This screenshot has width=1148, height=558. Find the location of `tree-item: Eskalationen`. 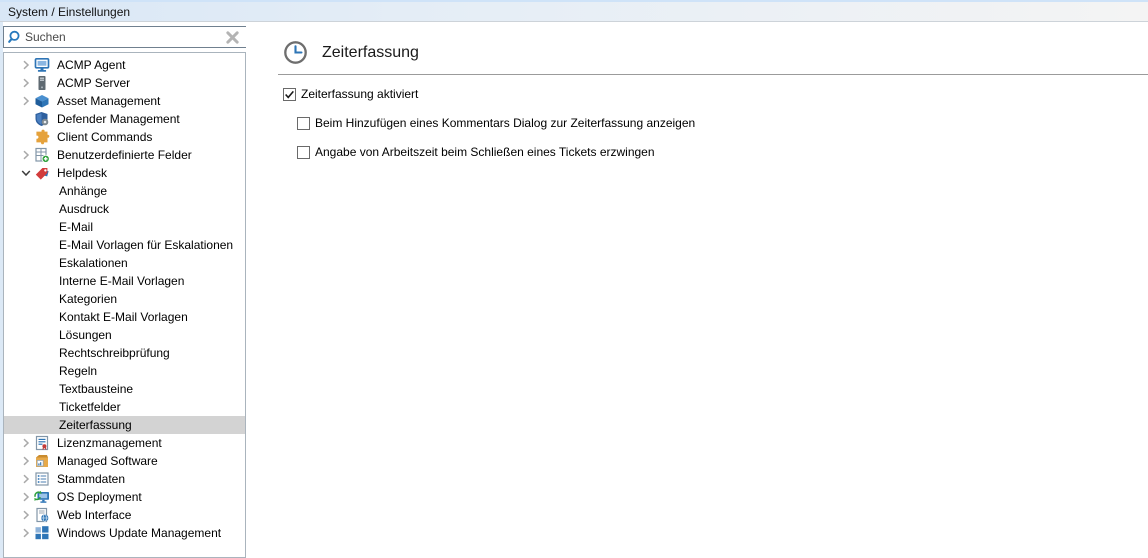

tree-item: Eskalationen is located at coordinates (124, 263).